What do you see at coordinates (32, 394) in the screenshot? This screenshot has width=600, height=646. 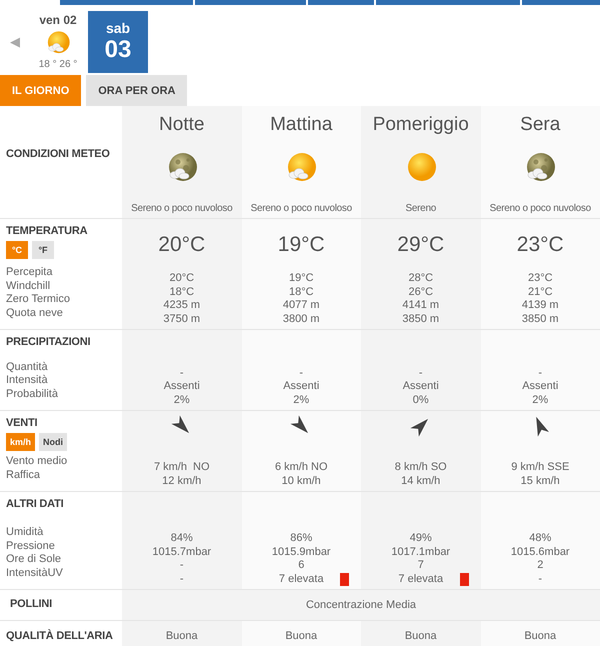 I see `row-label: Probabilità` at bounding box center [32, 394].